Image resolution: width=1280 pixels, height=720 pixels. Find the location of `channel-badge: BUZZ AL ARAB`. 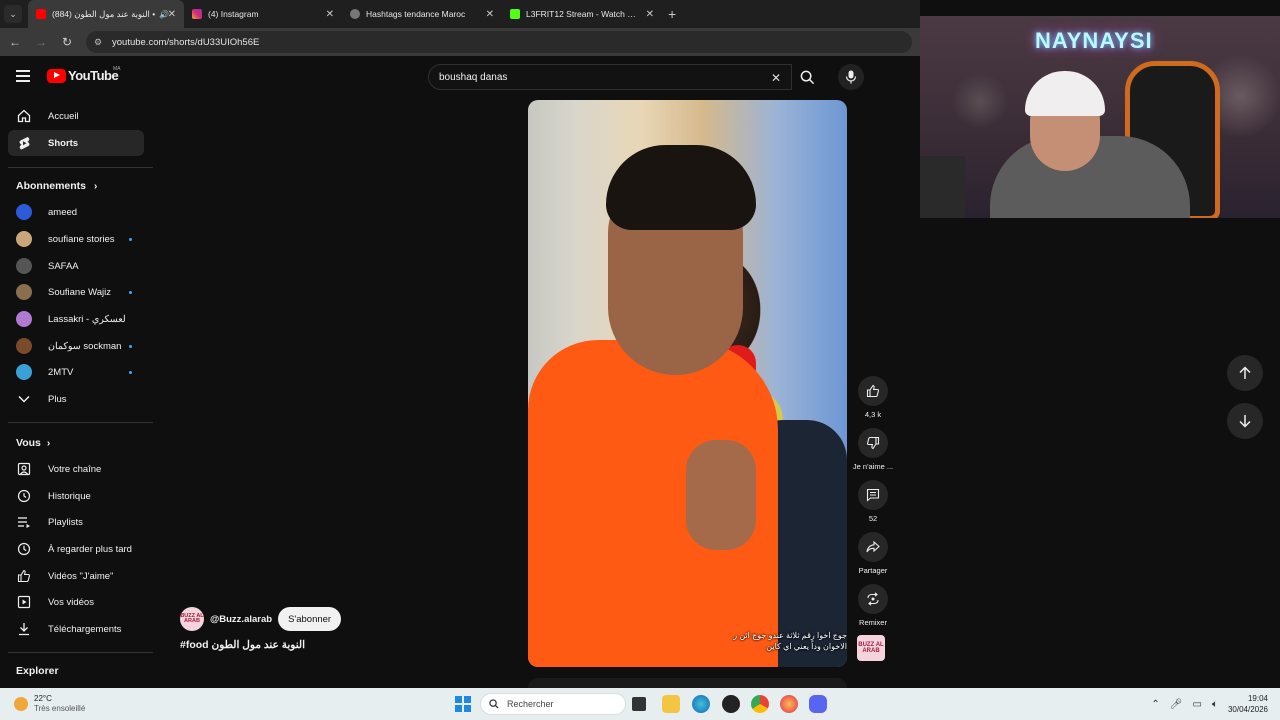

channel-badge: BUZZ AL ARAB is located at coordinates (871, 648).